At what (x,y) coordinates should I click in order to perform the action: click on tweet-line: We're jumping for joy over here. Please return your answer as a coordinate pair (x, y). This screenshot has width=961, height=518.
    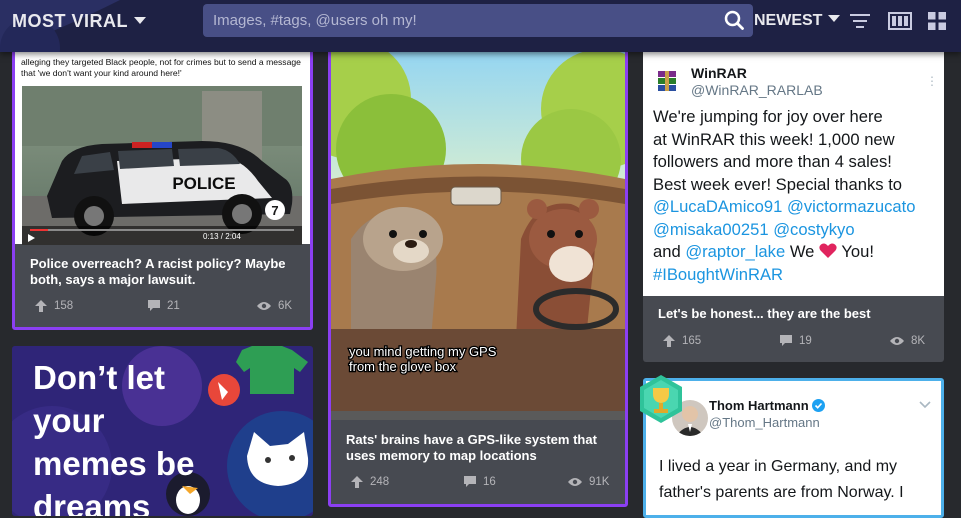
    Looking at the image, I should click on (768, 116).